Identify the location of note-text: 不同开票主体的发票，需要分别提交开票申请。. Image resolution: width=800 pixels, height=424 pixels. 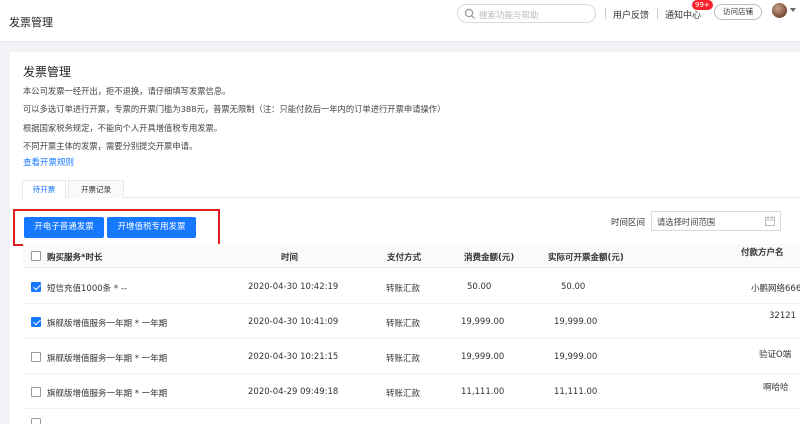
(110, 146).